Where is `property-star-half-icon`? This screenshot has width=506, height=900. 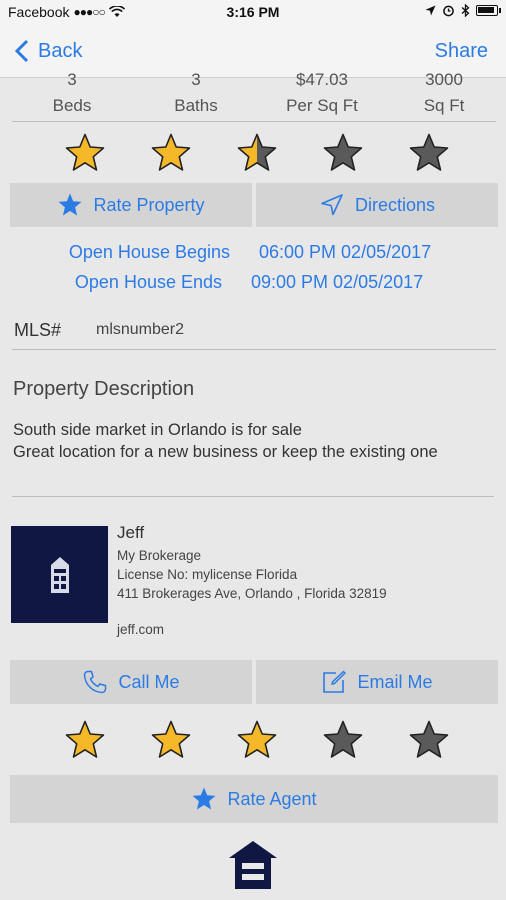
property-star-half-icon is located at coordinates (257, 153).